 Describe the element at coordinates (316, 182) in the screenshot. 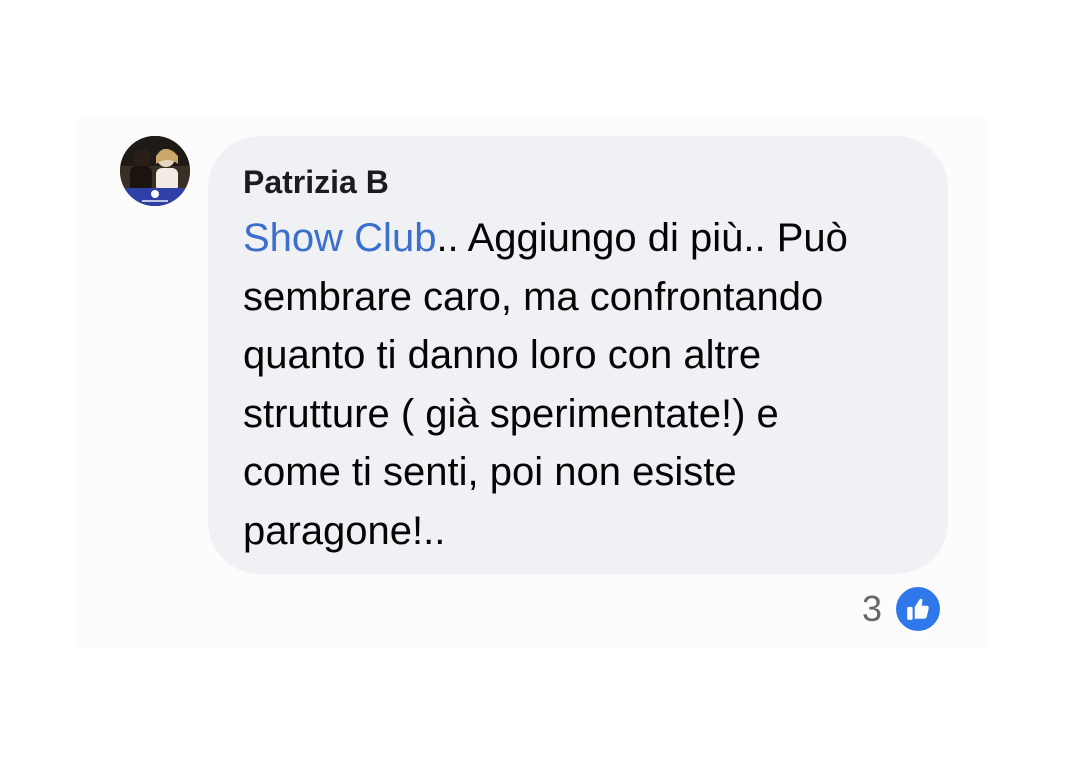

I see `comment-author-name: Patrizia B` at that location.